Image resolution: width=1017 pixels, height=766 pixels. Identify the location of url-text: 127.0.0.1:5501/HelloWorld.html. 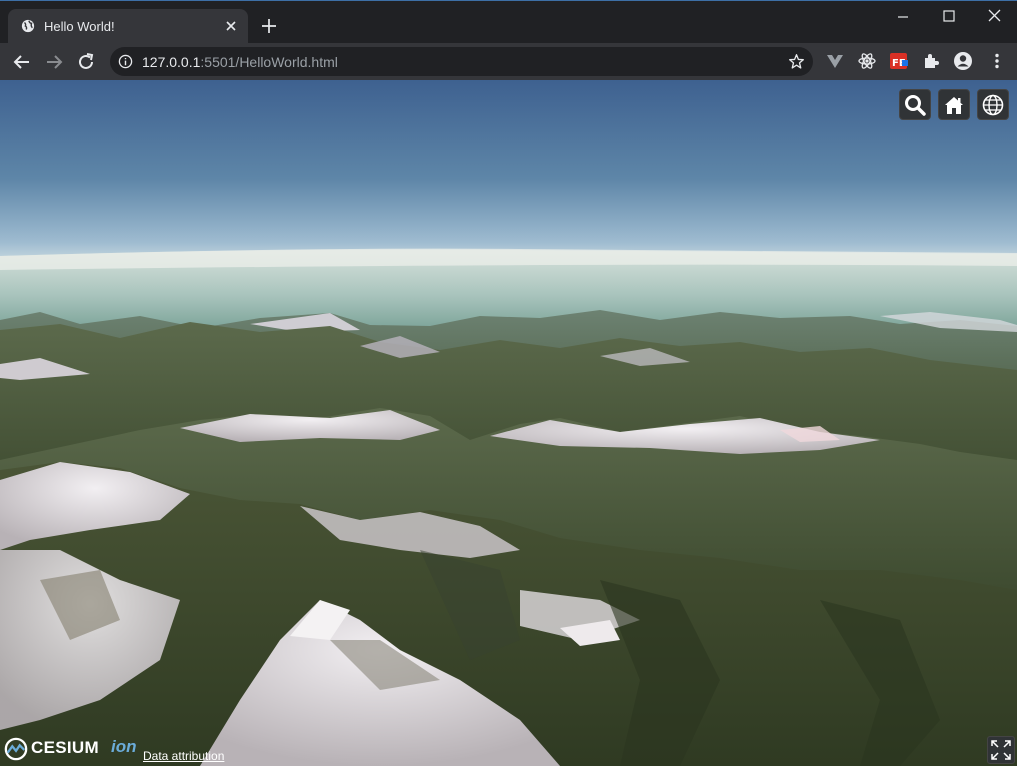
(240, 62).